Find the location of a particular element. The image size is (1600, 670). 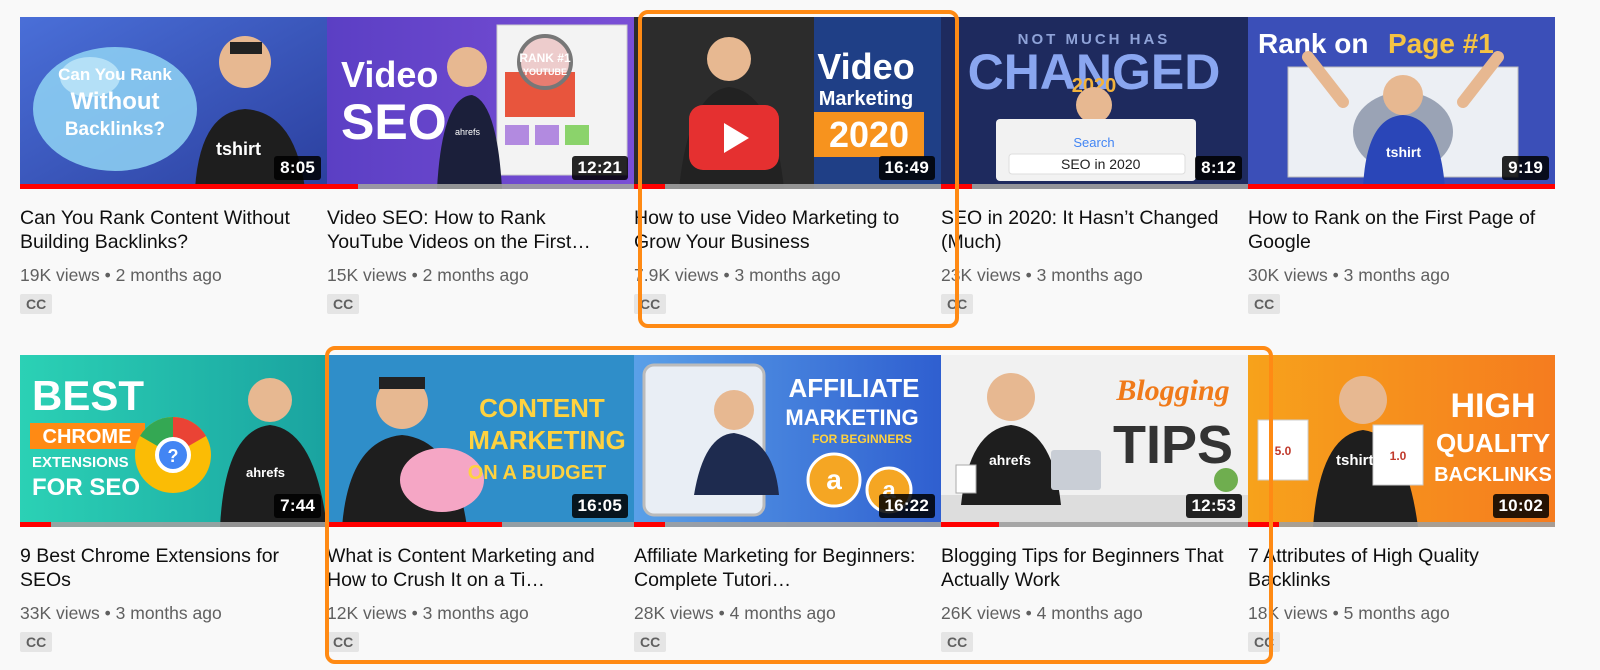

thumb-text: FOR SEO is located at coordinates (86, 487).